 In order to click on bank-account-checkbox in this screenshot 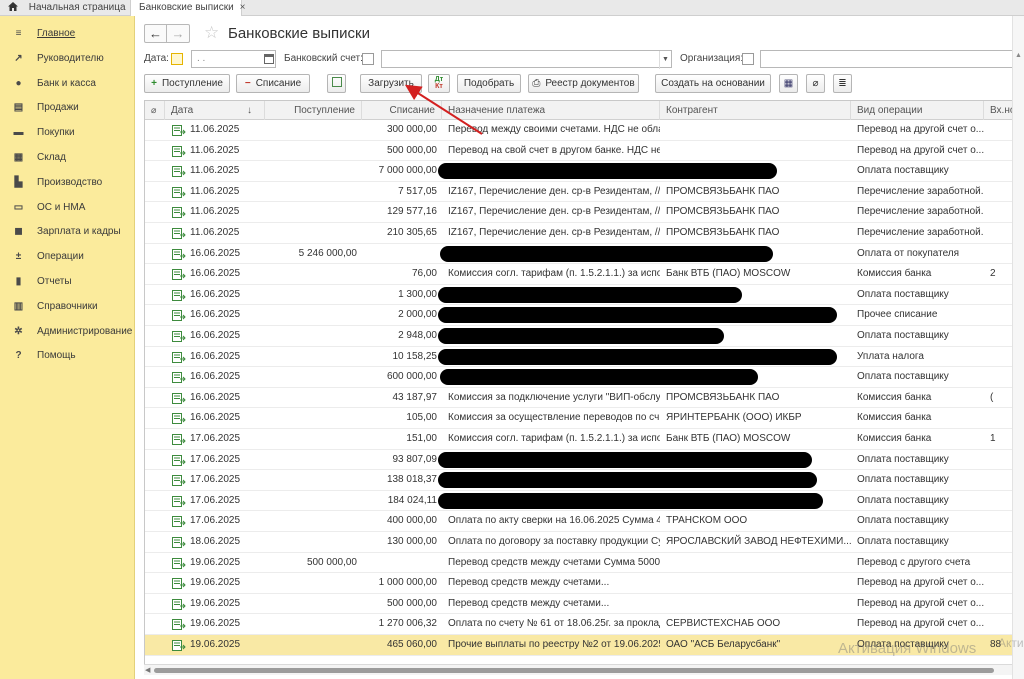, I will do `click(368, 59)`.